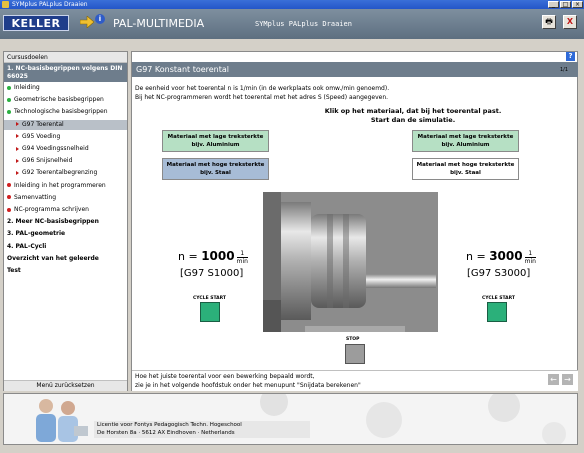 The height and width of the screenshot is (453, 584). I want to click on keller-logo: KELLER, so click(36, 23).